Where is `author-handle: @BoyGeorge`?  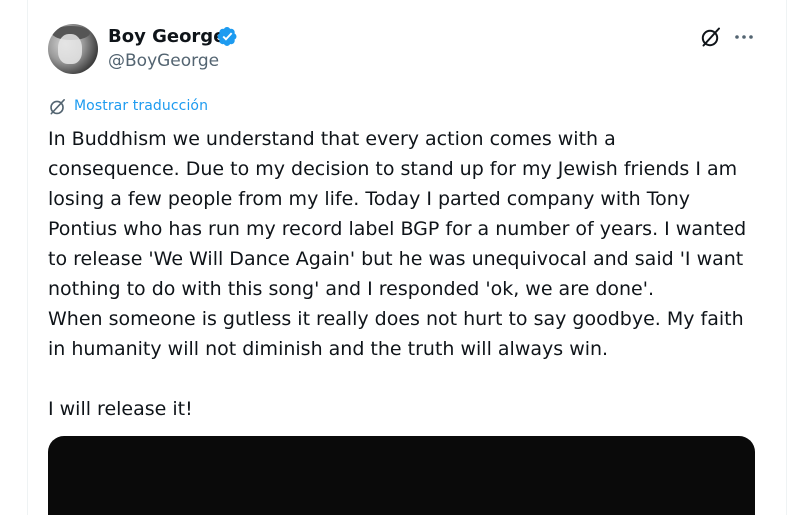 author-handle: @BoyGeorge is located at coordinates (163, 61).